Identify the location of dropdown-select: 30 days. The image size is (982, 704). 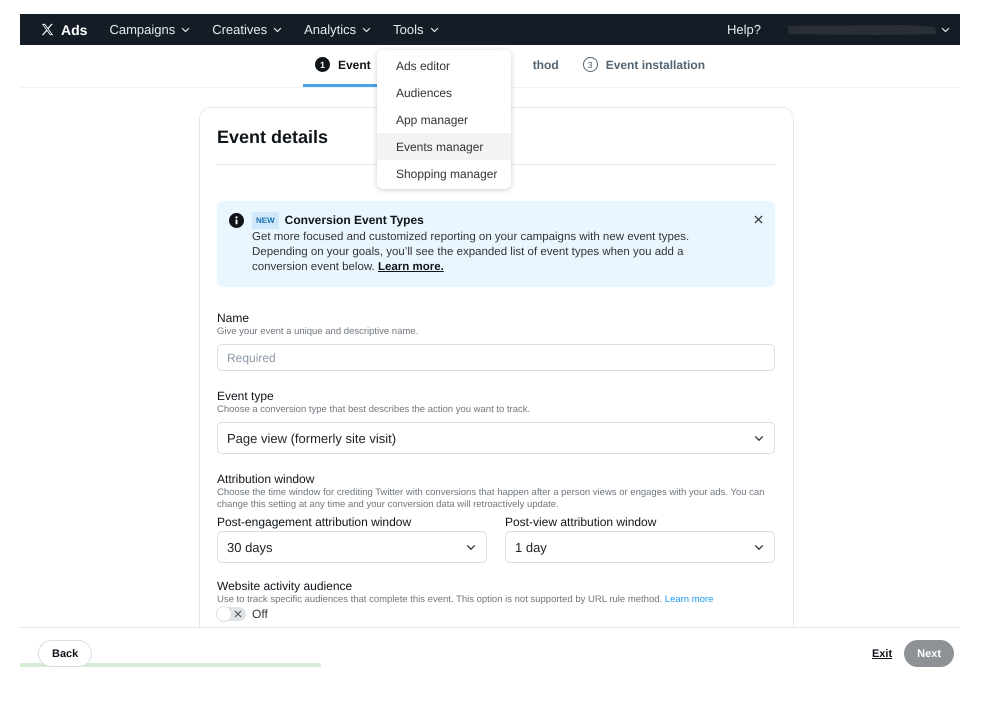
(352, 547).